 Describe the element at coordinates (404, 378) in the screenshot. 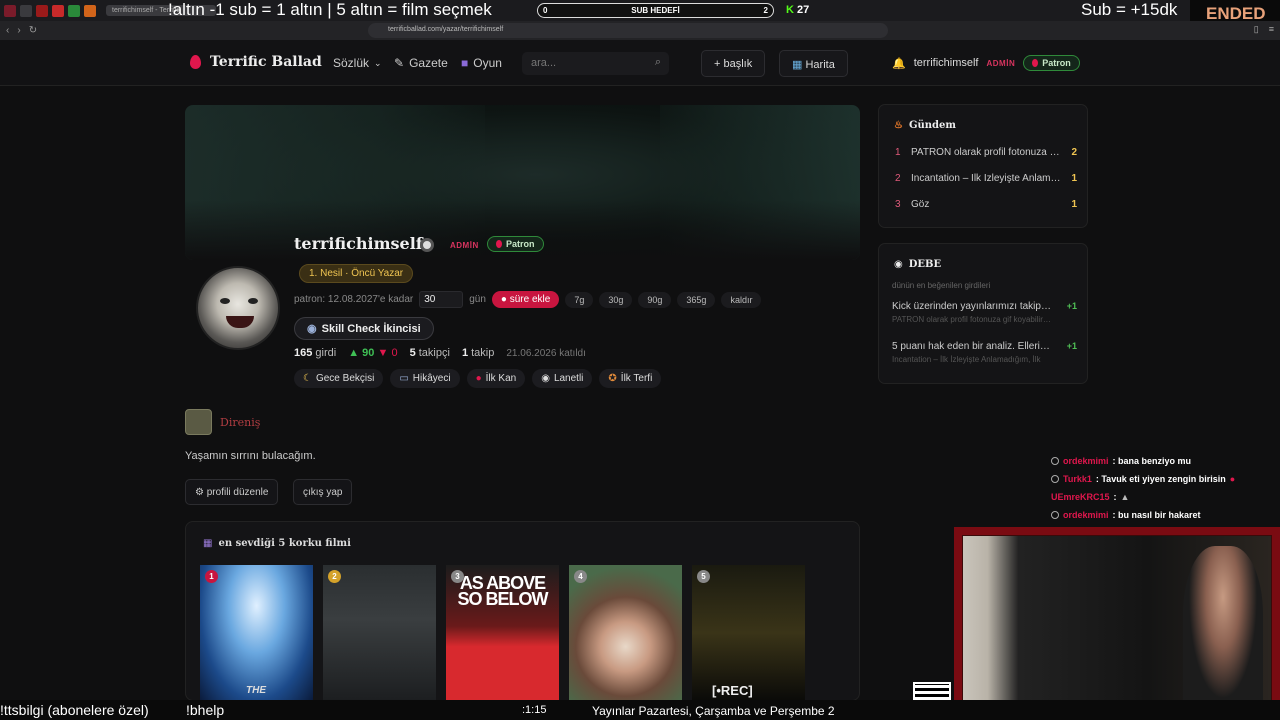

I see `book-icon: ▭` at that location.